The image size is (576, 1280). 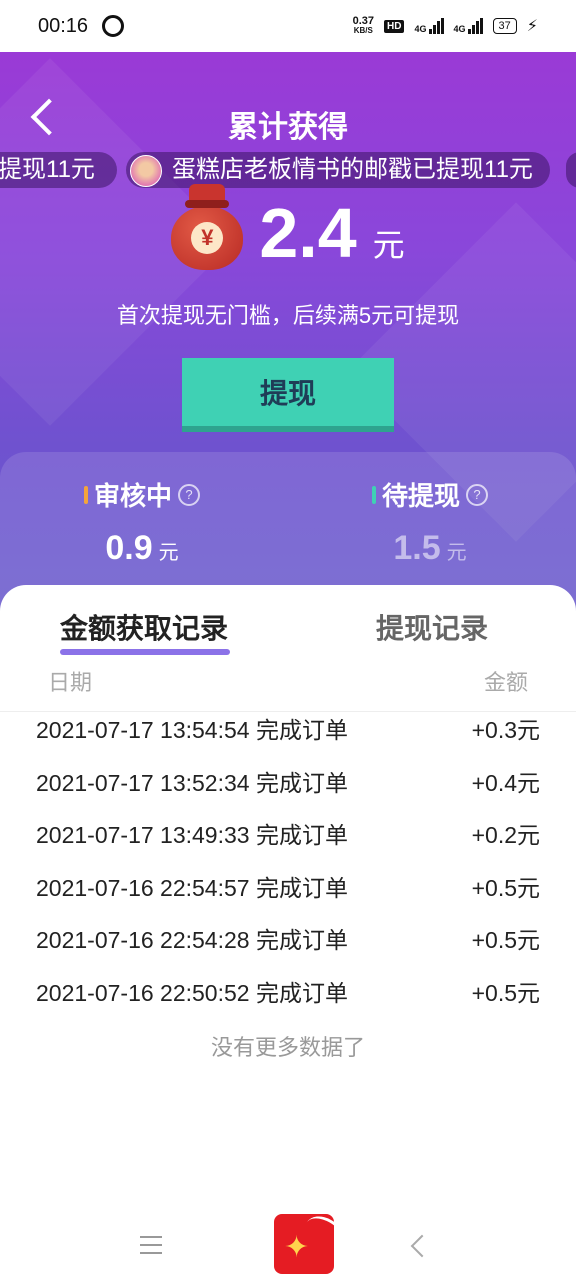 What do you see at coordinates (288, 395) in the screenshot?
I see `withdraw-button: 提现` at bounding box center [288, 395].